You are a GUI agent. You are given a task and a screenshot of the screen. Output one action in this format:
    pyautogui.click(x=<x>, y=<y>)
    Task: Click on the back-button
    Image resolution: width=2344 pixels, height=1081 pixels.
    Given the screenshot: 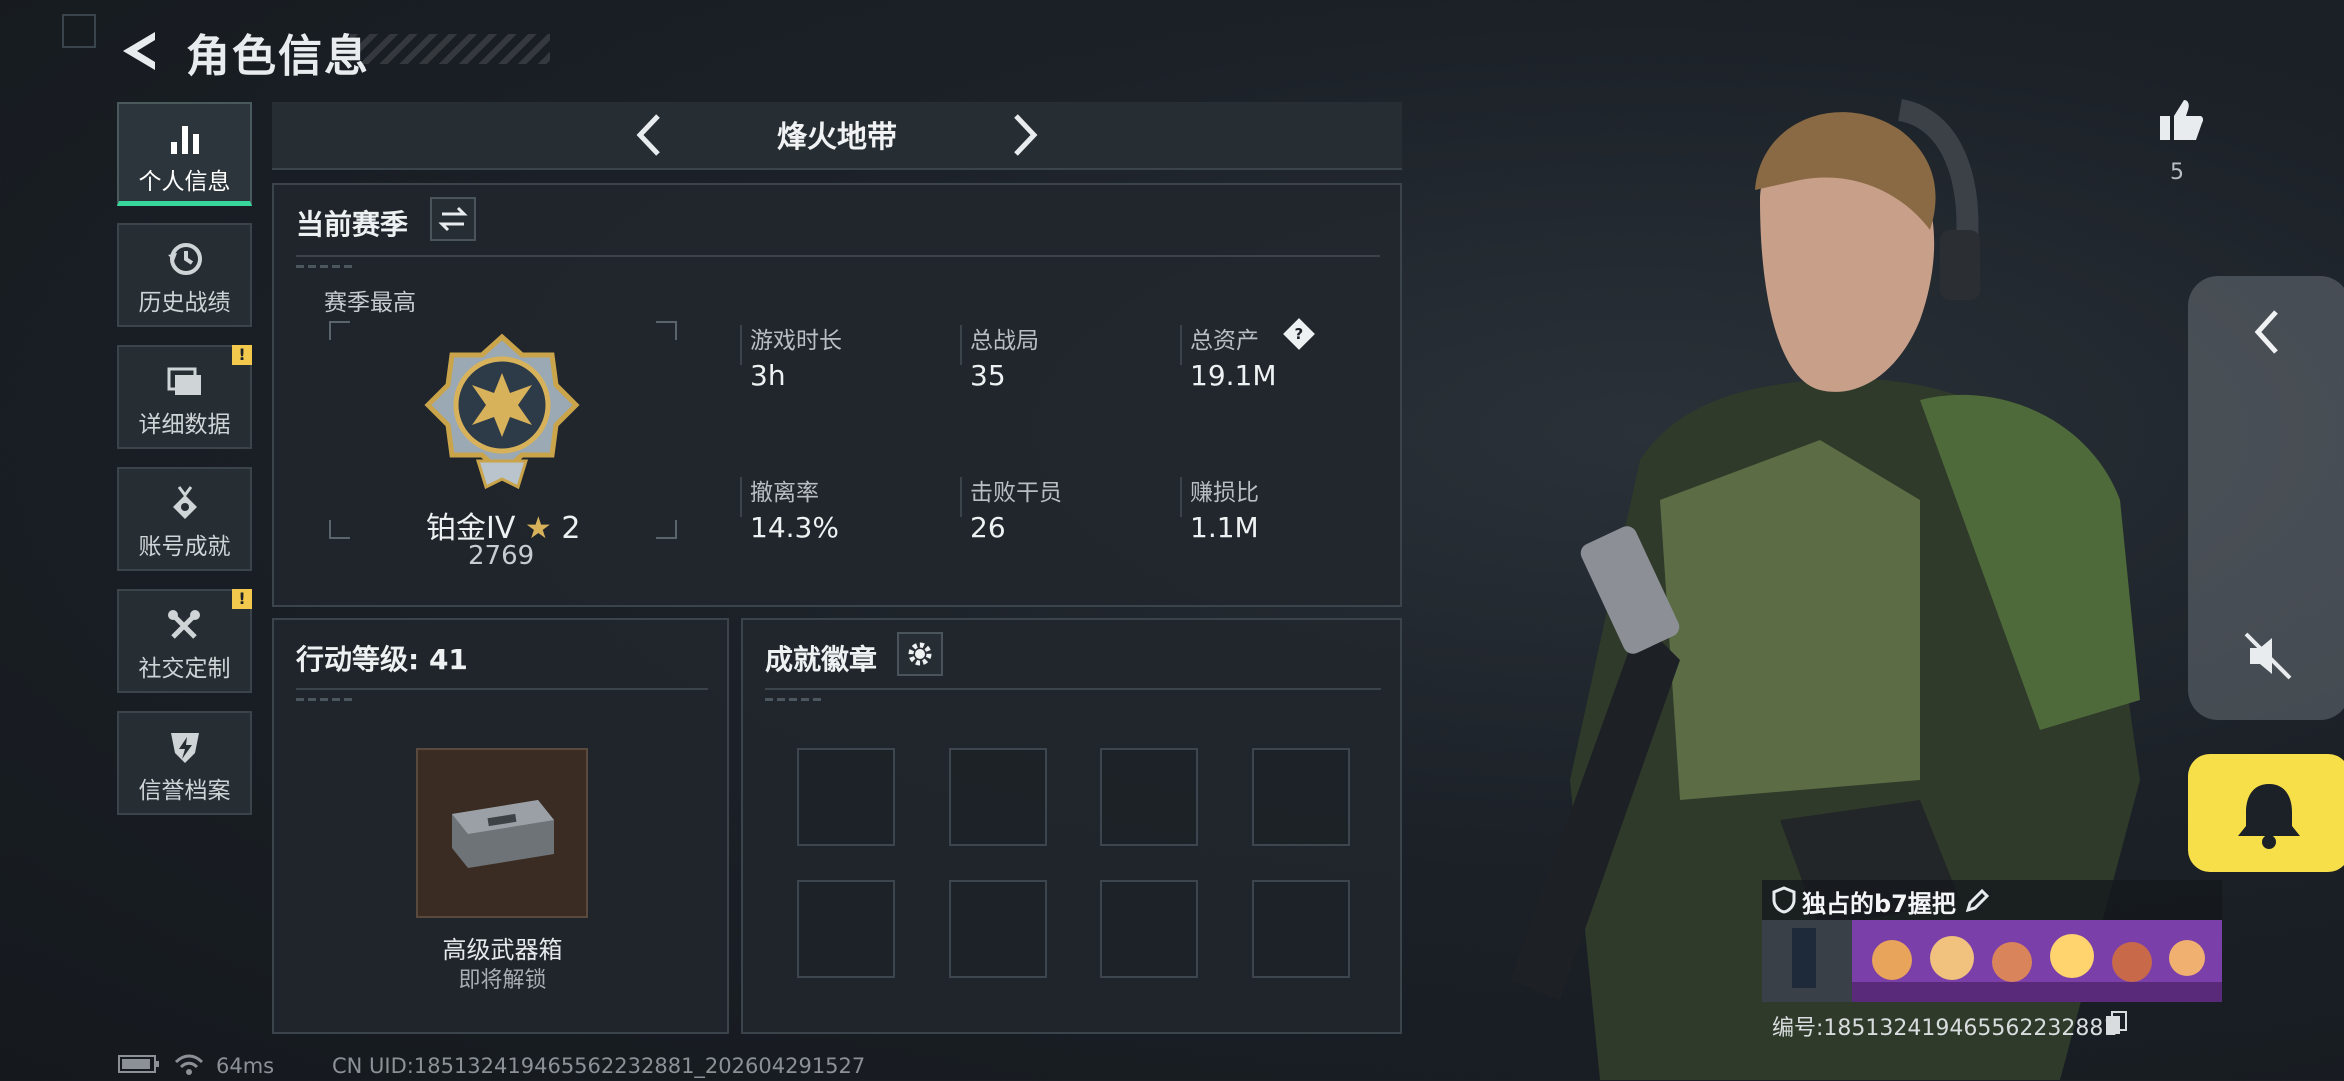 What is the action you would take?
    pyautogui.click(x=140, y=51)
    